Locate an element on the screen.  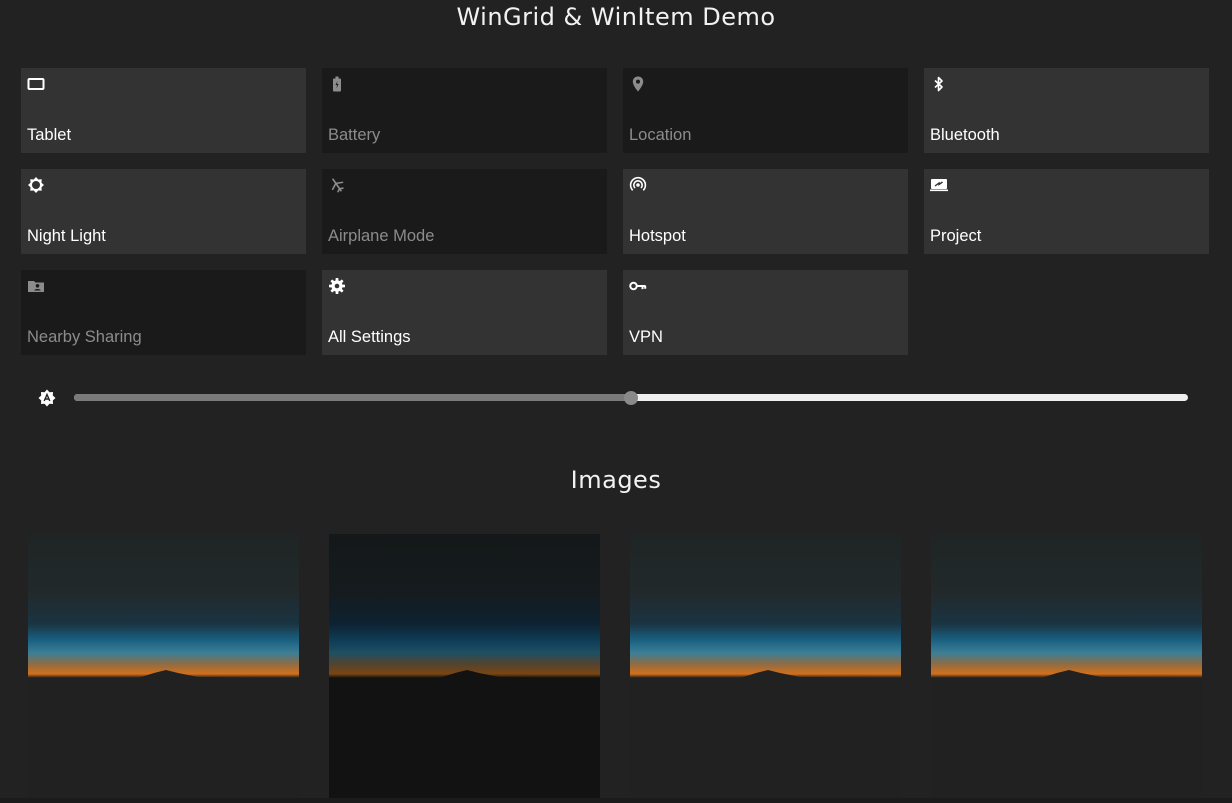
tile-battery: Battery is located at coordinates (464, 110).